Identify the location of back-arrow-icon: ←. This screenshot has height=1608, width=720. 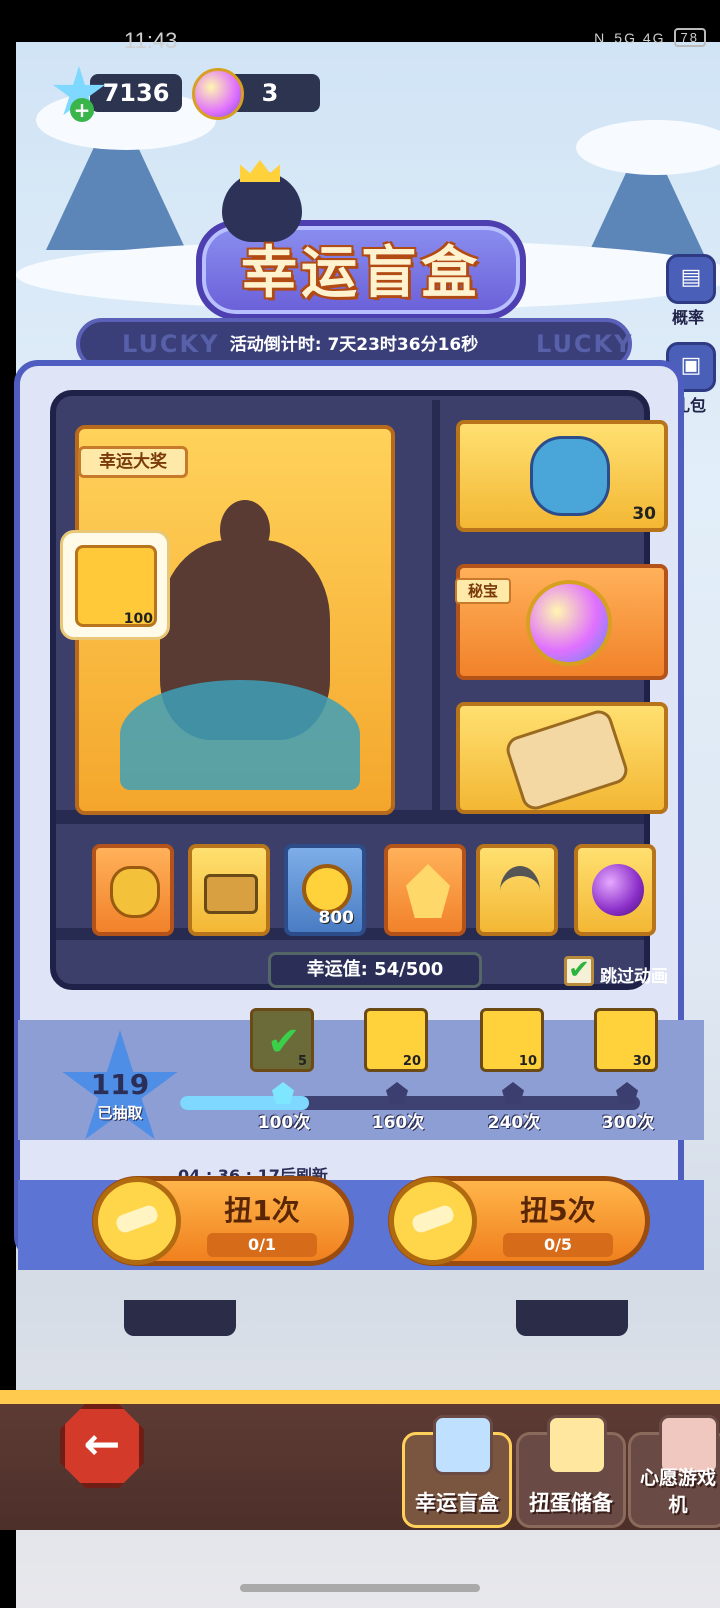
(102, 1444).